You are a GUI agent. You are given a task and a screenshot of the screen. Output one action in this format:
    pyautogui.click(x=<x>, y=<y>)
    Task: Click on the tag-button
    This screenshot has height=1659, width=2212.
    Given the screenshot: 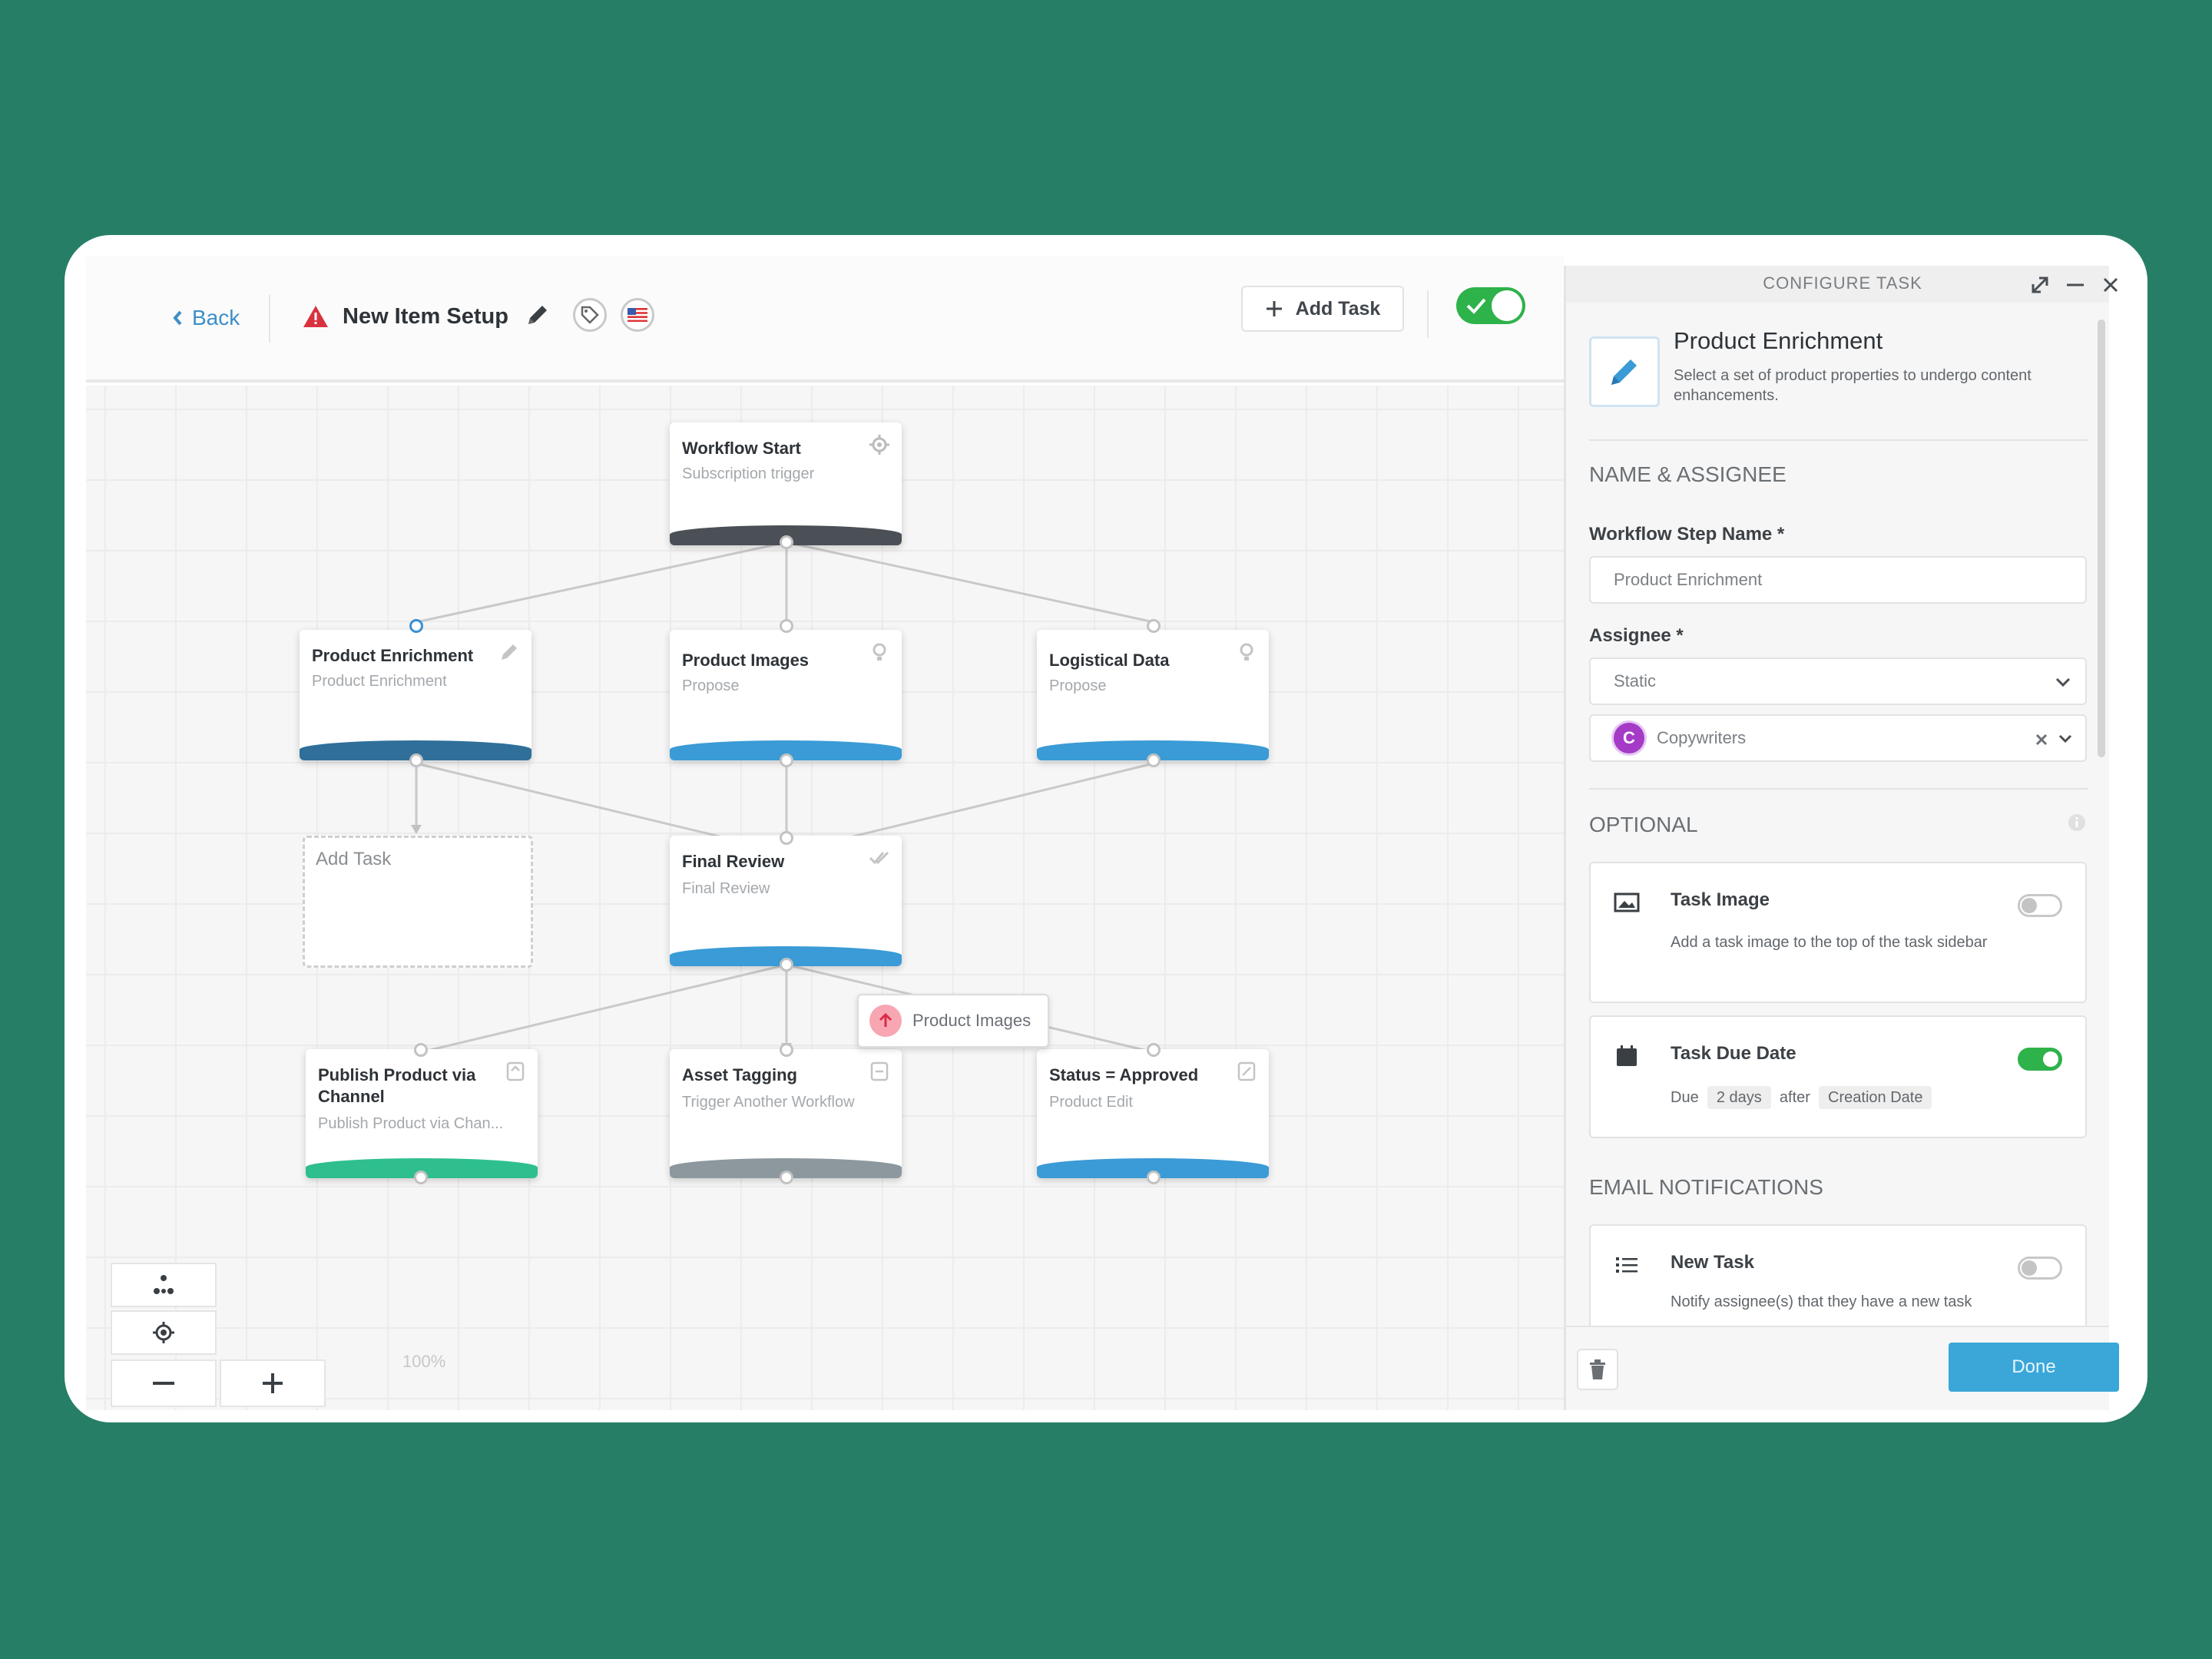 What is the action you would take?
    pyautogui.click(x=590, y=315)
    